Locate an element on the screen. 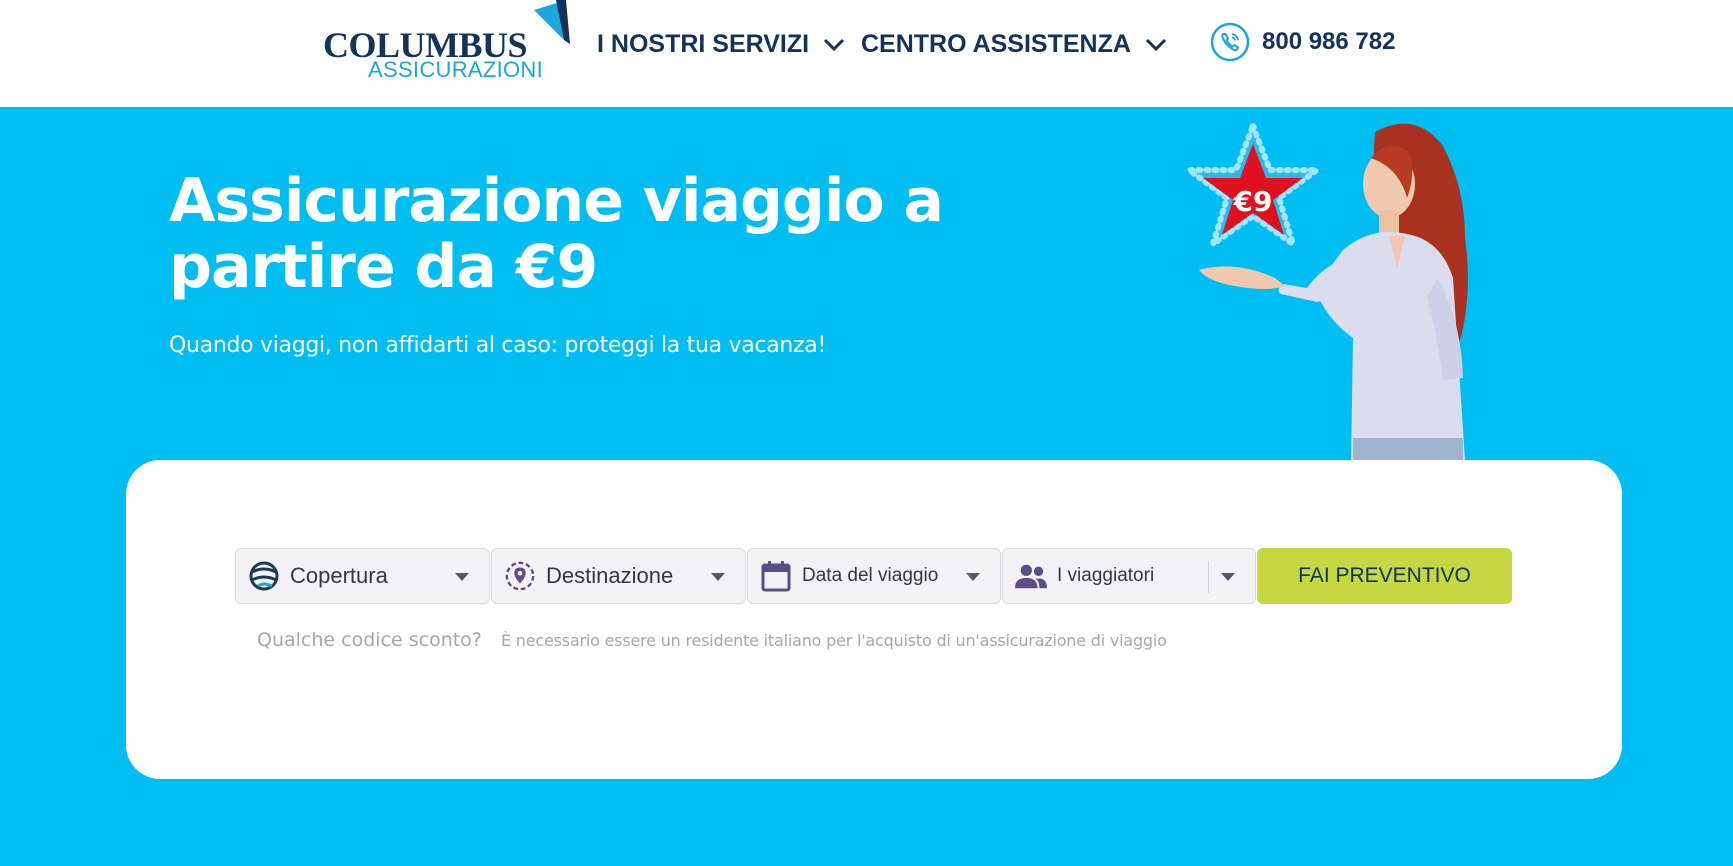  nav-servizi-label: I NOSTRI SERVIZI is located at coordinates (703, 44).